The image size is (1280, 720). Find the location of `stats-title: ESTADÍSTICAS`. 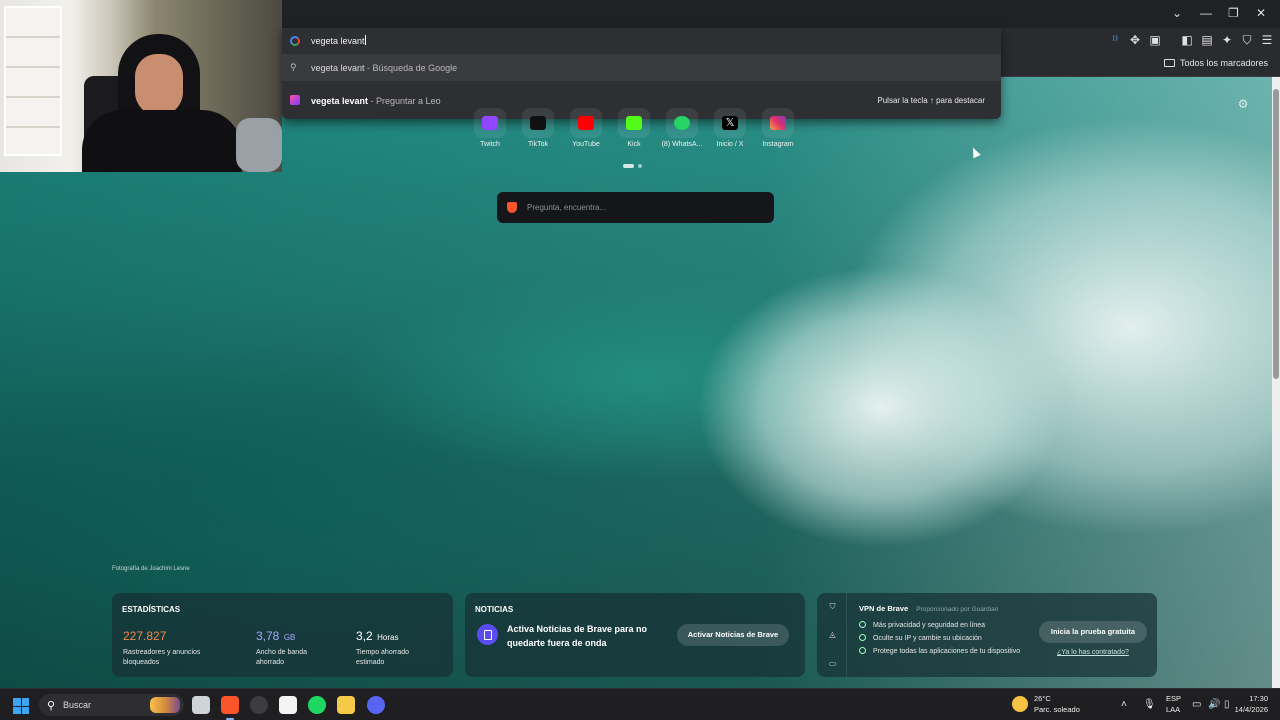

stats-title: ESTADÍSTICAS is located at coordinates (151, 609).